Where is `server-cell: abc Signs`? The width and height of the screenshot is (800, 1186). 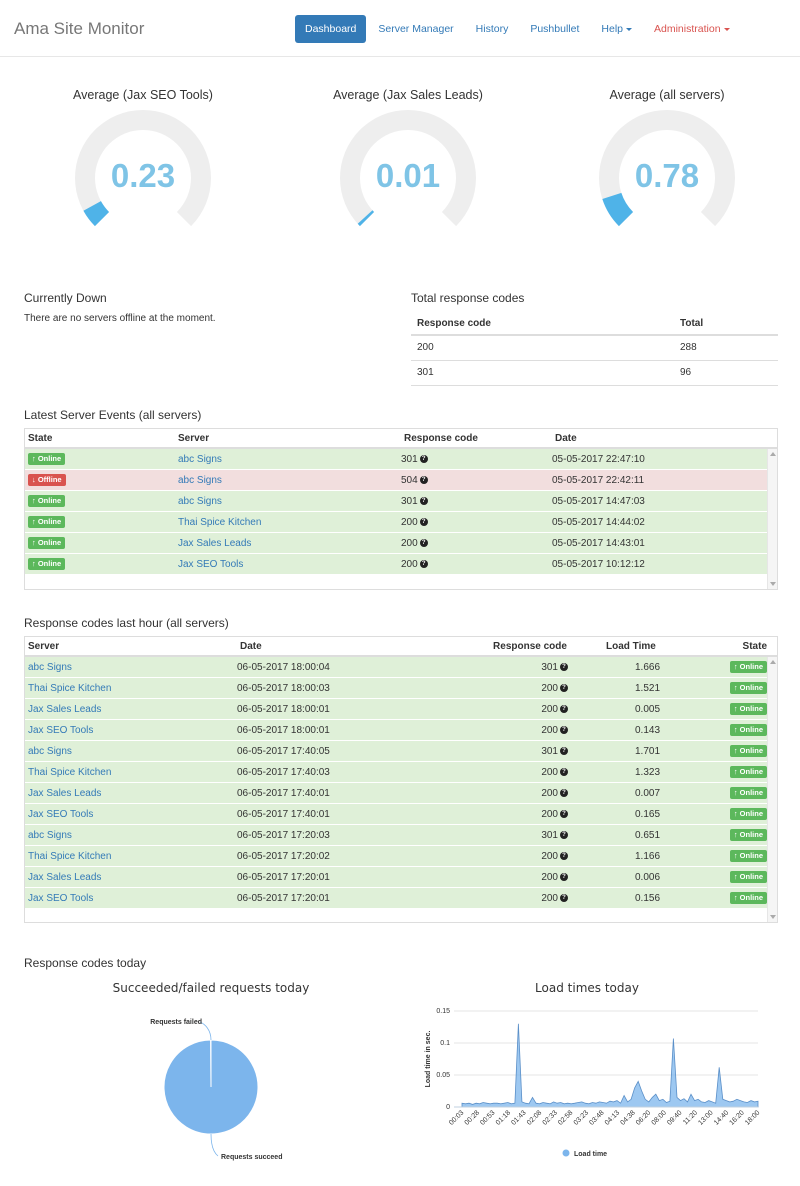 server-cell: abc Signs is located at coordinates (129, 835).